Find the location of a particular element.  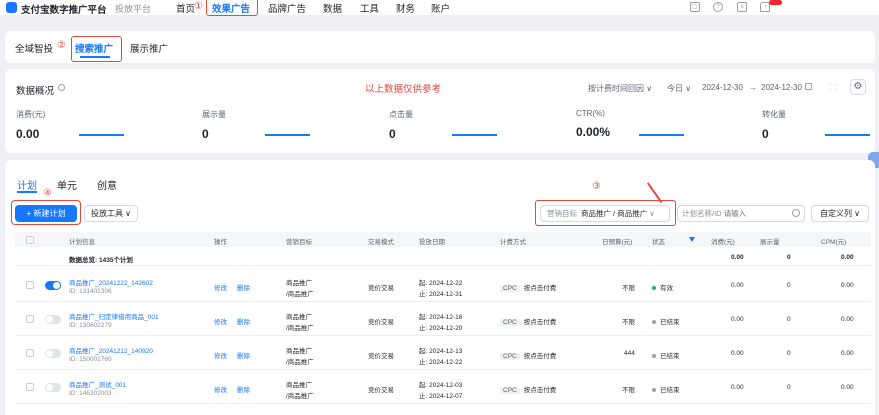

marketing-goal-select: 营销目标 商品推广 / 商品推广 ∨ is located at coordinates (605, 213).